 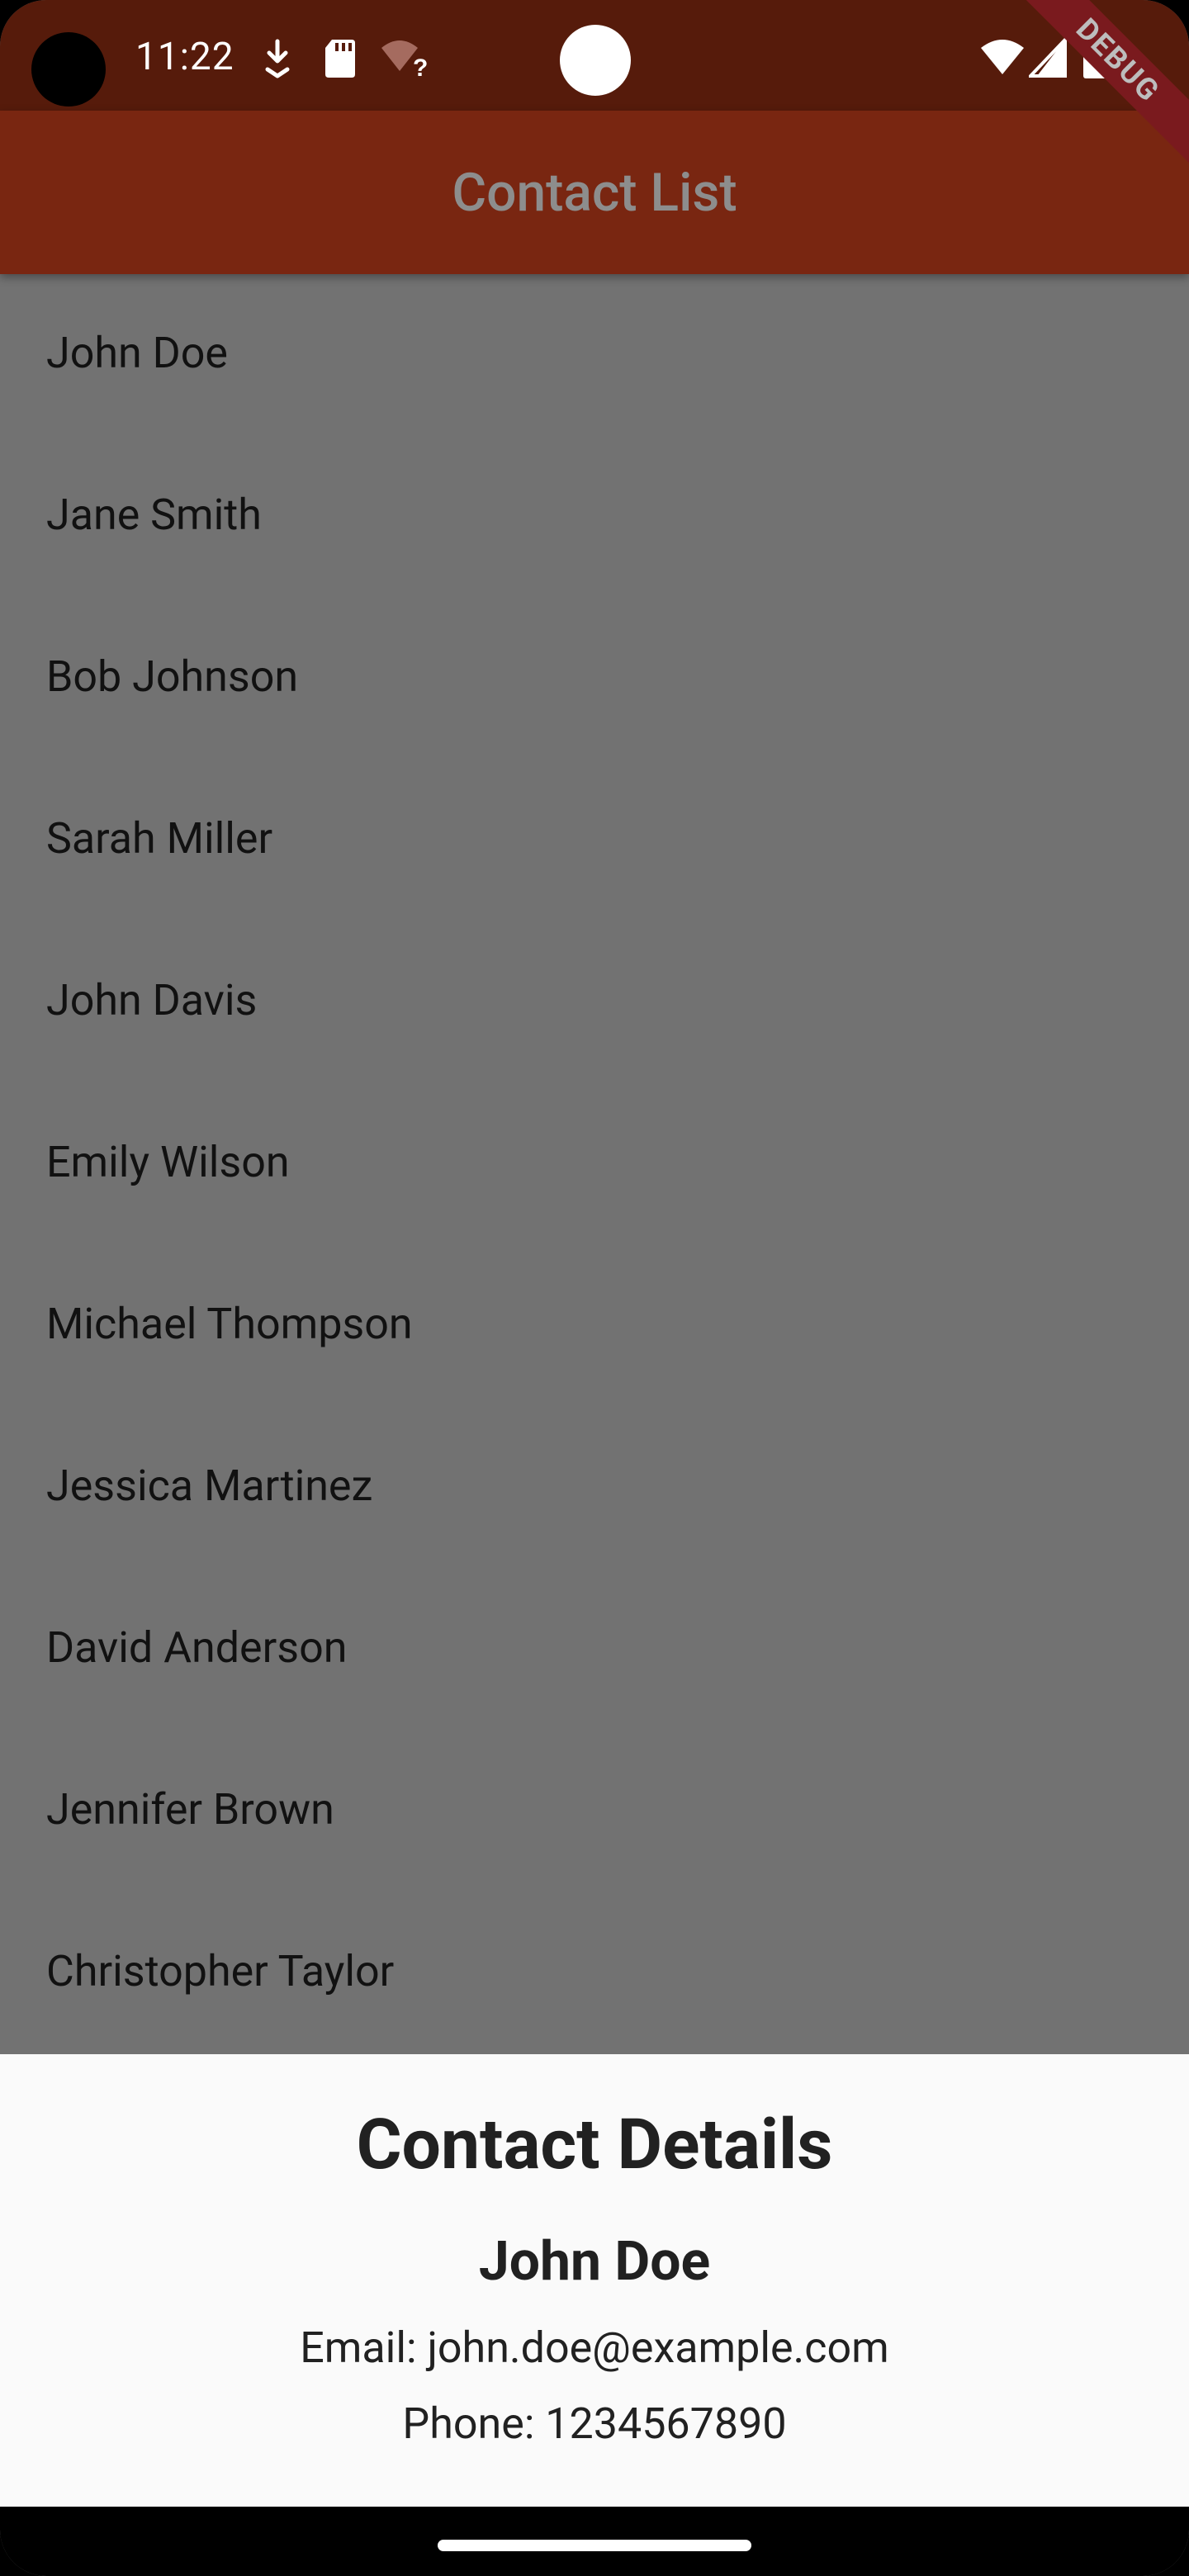 I want to click on contact-name: Emily Wilson, so click(x=168, y=1162).